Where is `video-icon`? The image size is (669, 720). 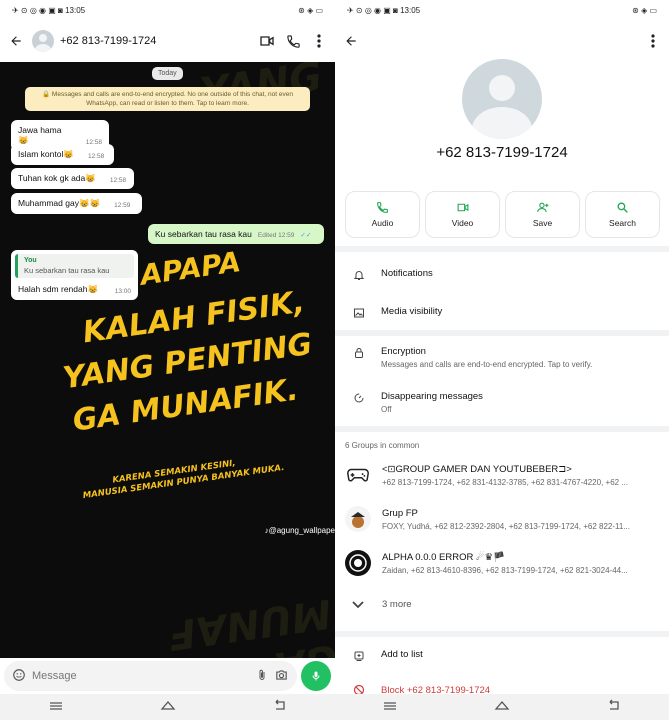
video-icon is located at coordinates (462, 207).